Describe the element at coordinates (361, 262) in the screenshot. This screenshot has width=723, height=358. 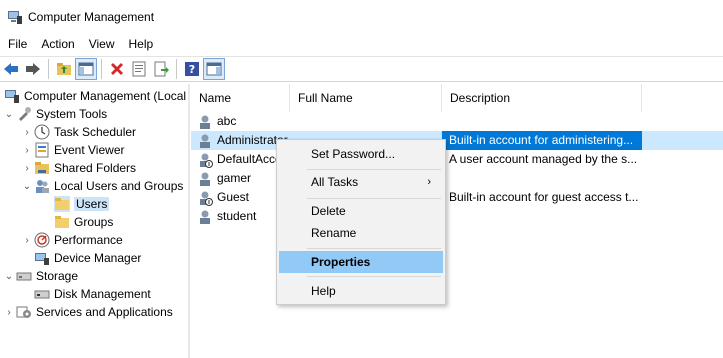
I see `menu-item-properties: Properties` at that location.